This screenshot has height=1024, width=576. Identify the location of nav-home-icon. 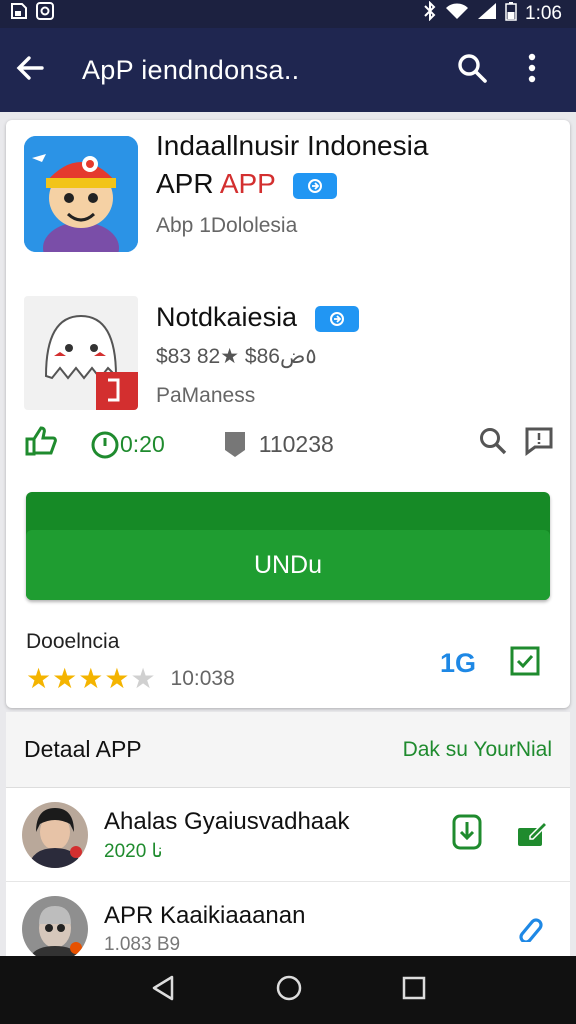
(289, 990).